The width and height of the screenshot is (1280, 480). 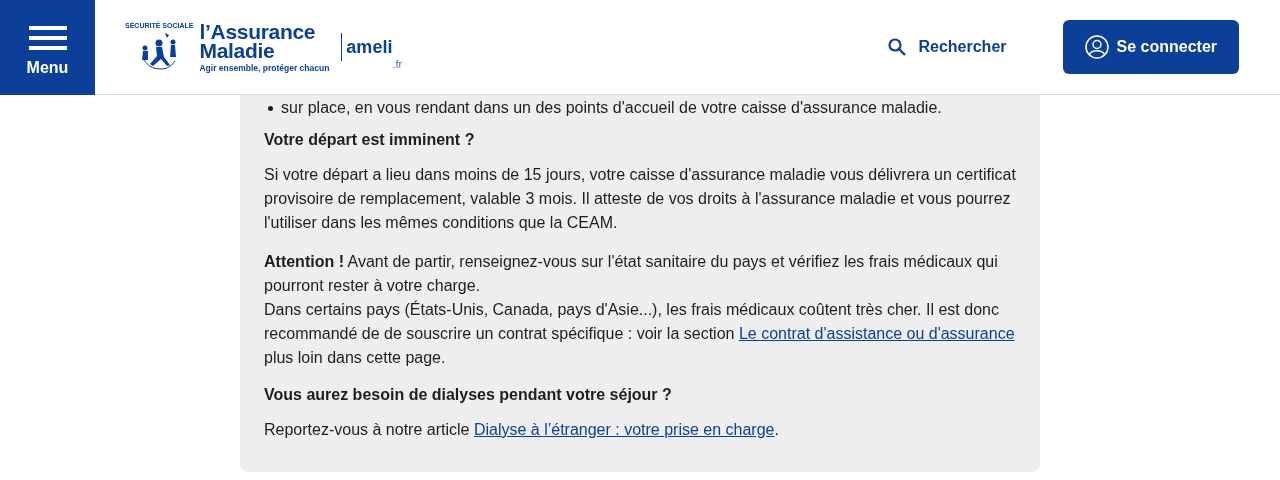 I want to click on inline-link: Le contrat d'assistance ou d'assurance, so click(x=876, y=333).